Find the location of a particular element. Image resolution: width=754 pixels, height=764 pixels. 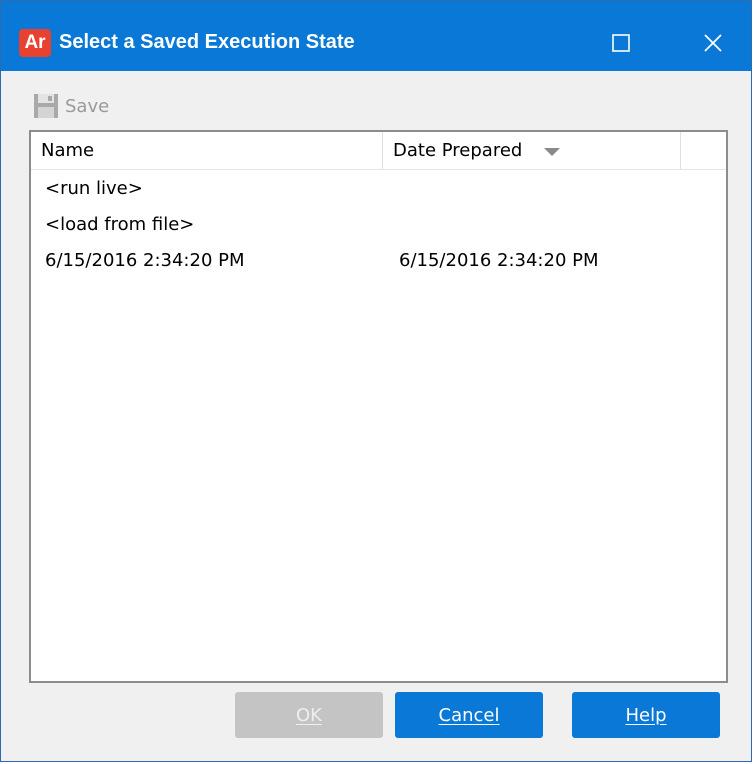

ok-button: OK is located at coordinates (309, 715).